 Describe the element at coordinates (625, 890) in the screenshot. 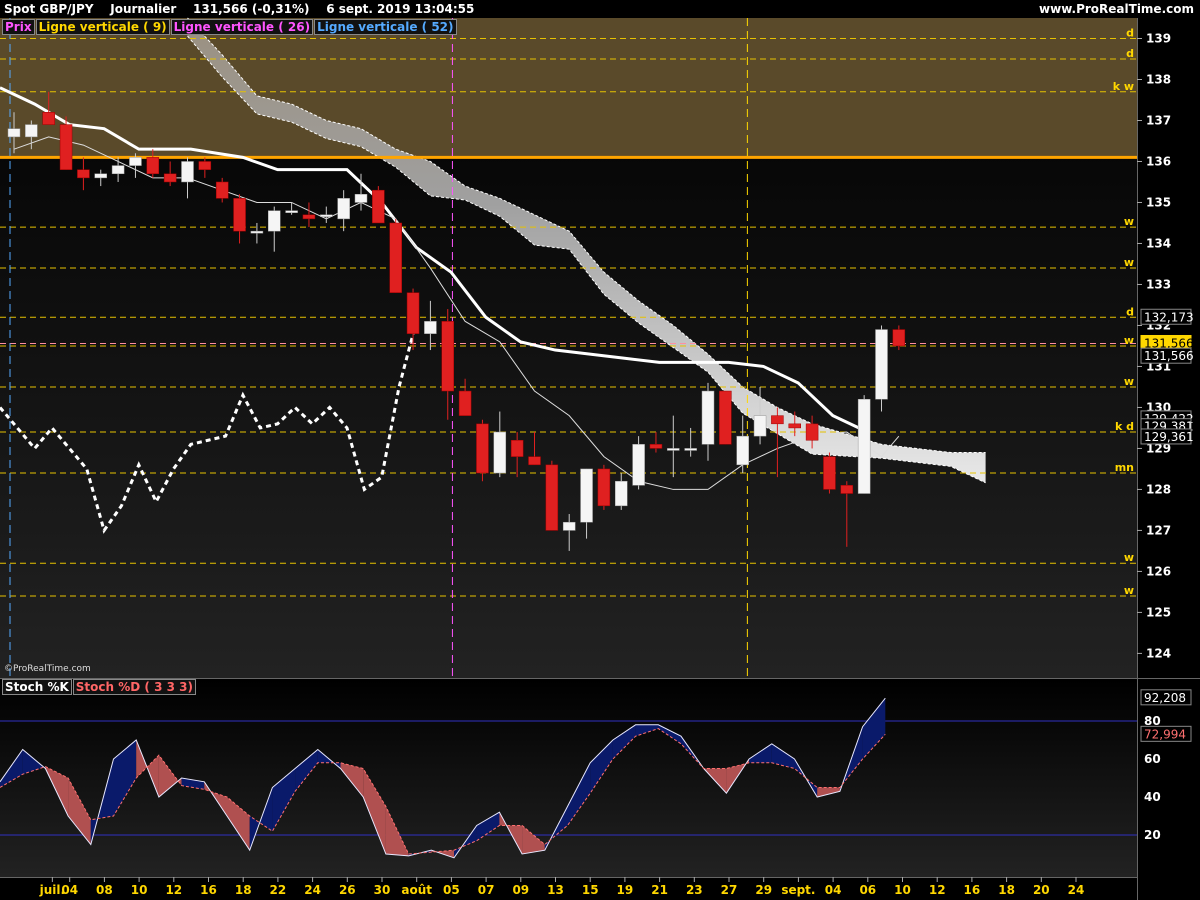

I see `x-tick-label: 19` at that location.